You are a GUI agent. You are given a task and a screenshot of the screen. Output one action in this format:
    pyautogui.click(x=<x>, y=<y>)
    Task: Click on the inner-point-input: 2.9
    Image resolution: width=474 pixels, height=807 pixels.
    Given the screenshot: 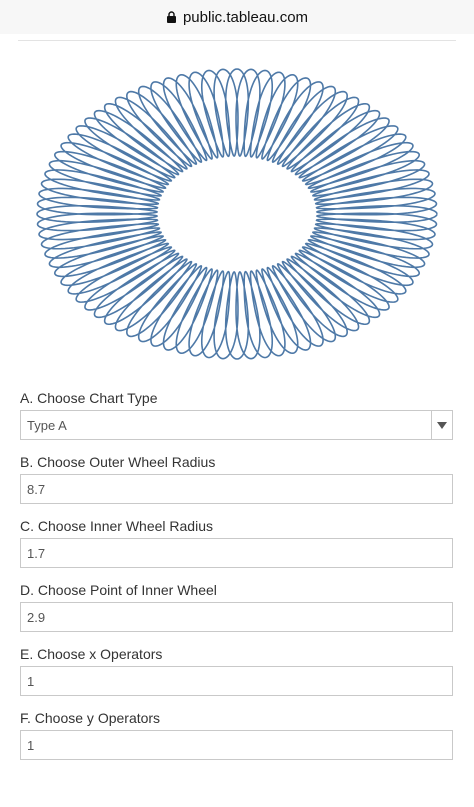 What is the action you would take?
    pyautogui.click(x=236, y=617)
    